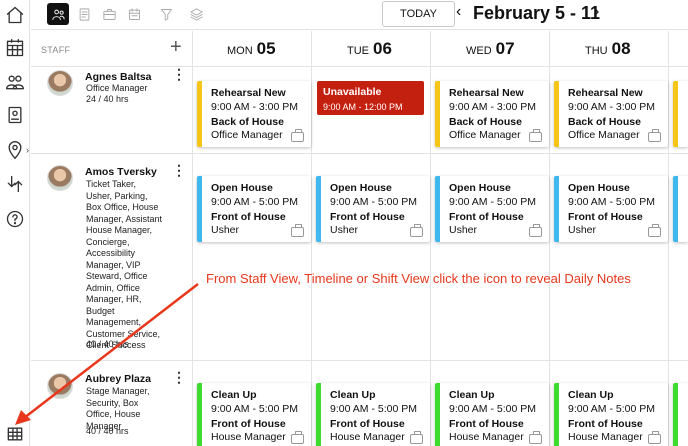  I want to click on row-divider, so click(359, 360).